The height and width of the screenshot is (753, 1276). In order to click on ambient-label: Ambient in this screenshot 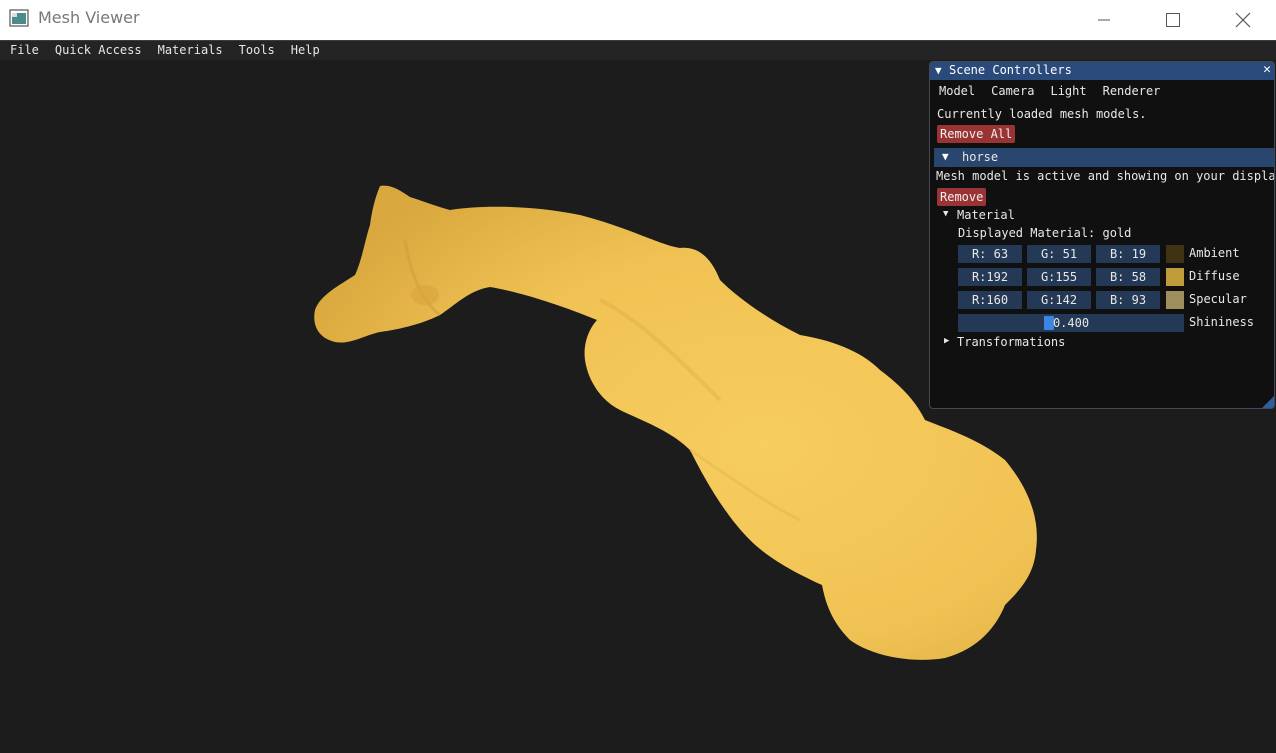, I will do `click(1214, 253)`.